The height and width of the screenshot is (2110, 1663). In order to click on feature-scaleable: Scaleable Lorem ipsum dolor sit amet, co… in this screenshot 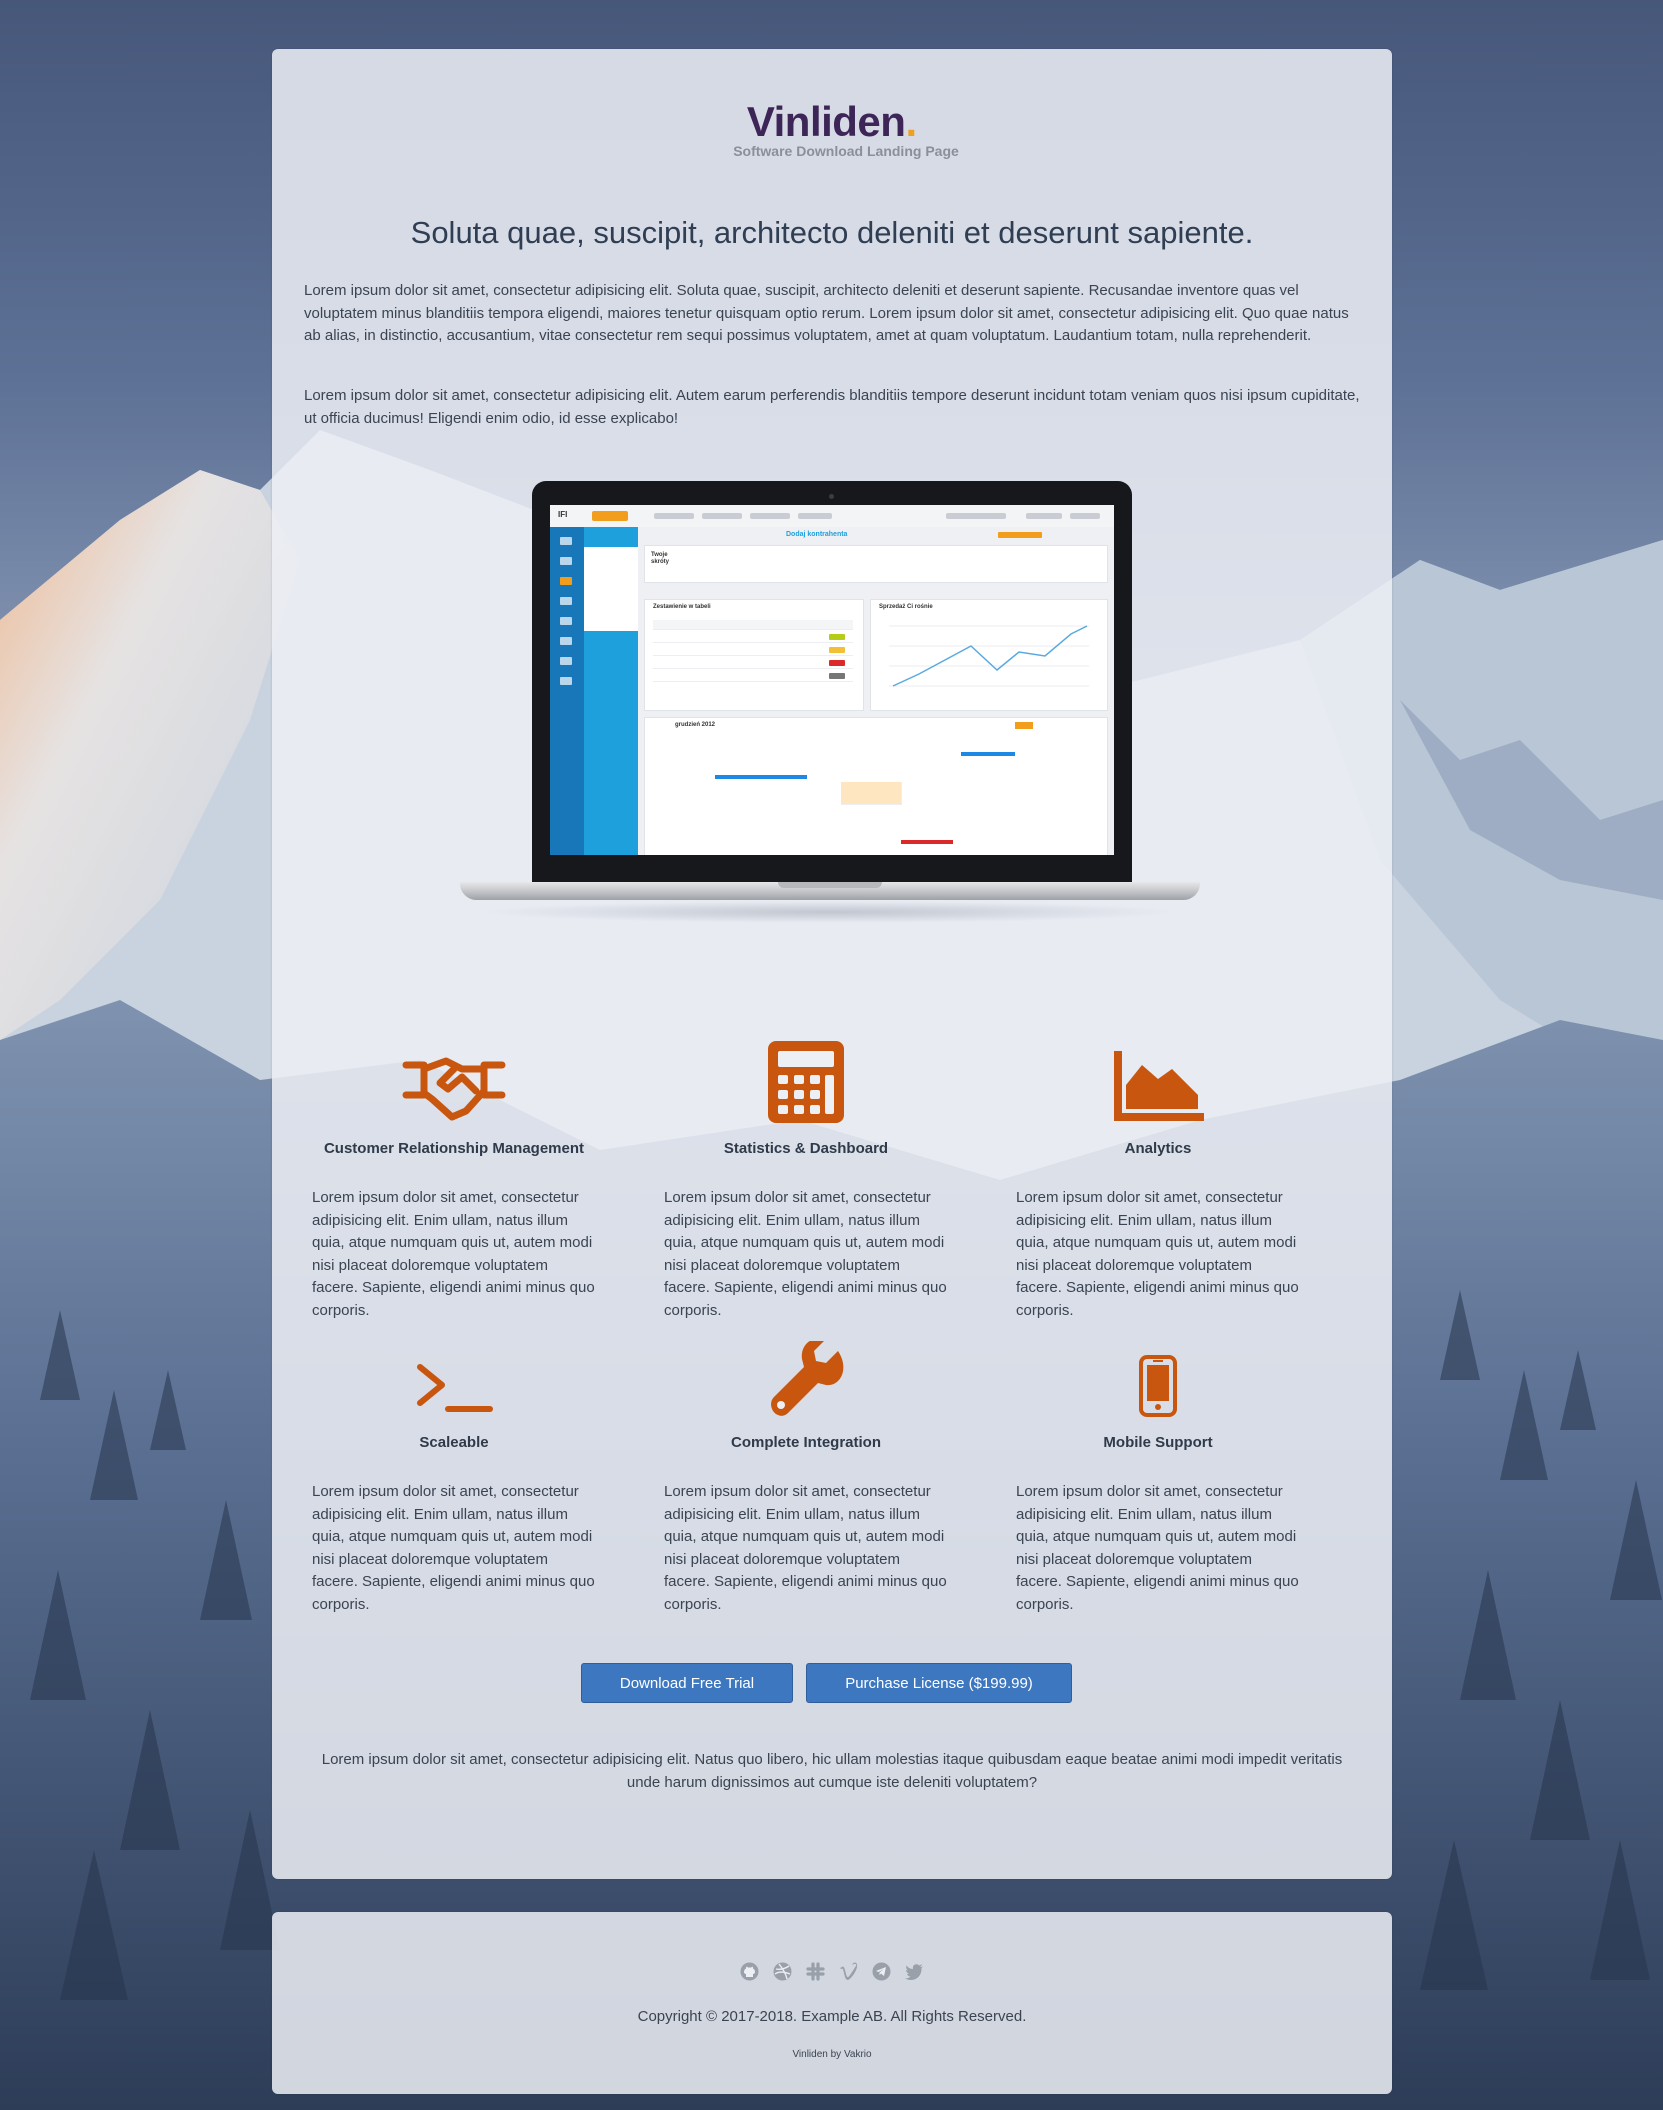, I will do `click(454, 1474)`.